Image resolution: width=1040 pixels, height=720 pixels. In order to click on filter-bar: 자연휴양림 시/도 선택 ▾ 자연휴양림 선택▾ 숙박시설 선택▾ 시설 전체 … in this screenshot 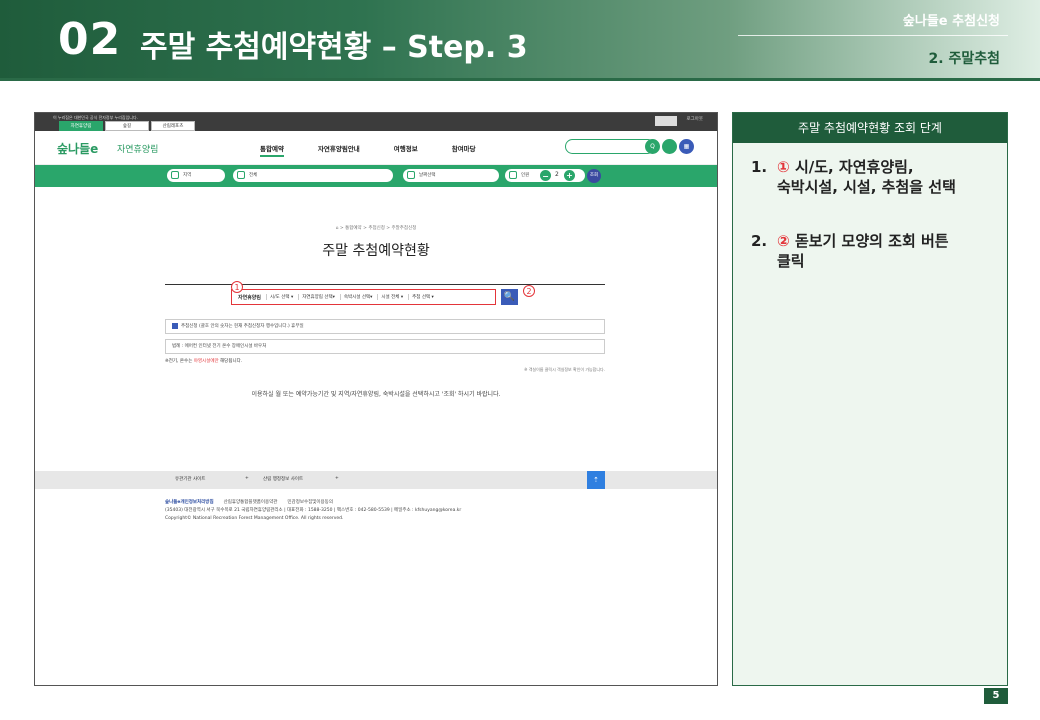, I will do `click(363, 297)`.